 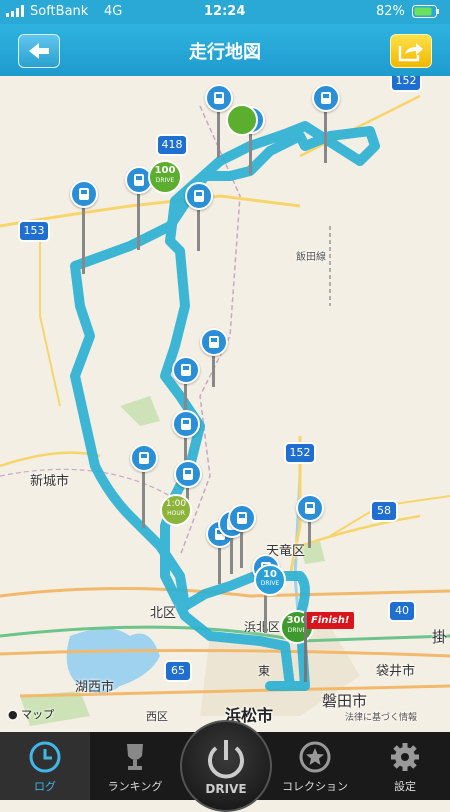 What do you see at coordinates (176, 504) in the screenshot?
I see `badge-1hour-time: 1:00` at bounding box center [176, 504].